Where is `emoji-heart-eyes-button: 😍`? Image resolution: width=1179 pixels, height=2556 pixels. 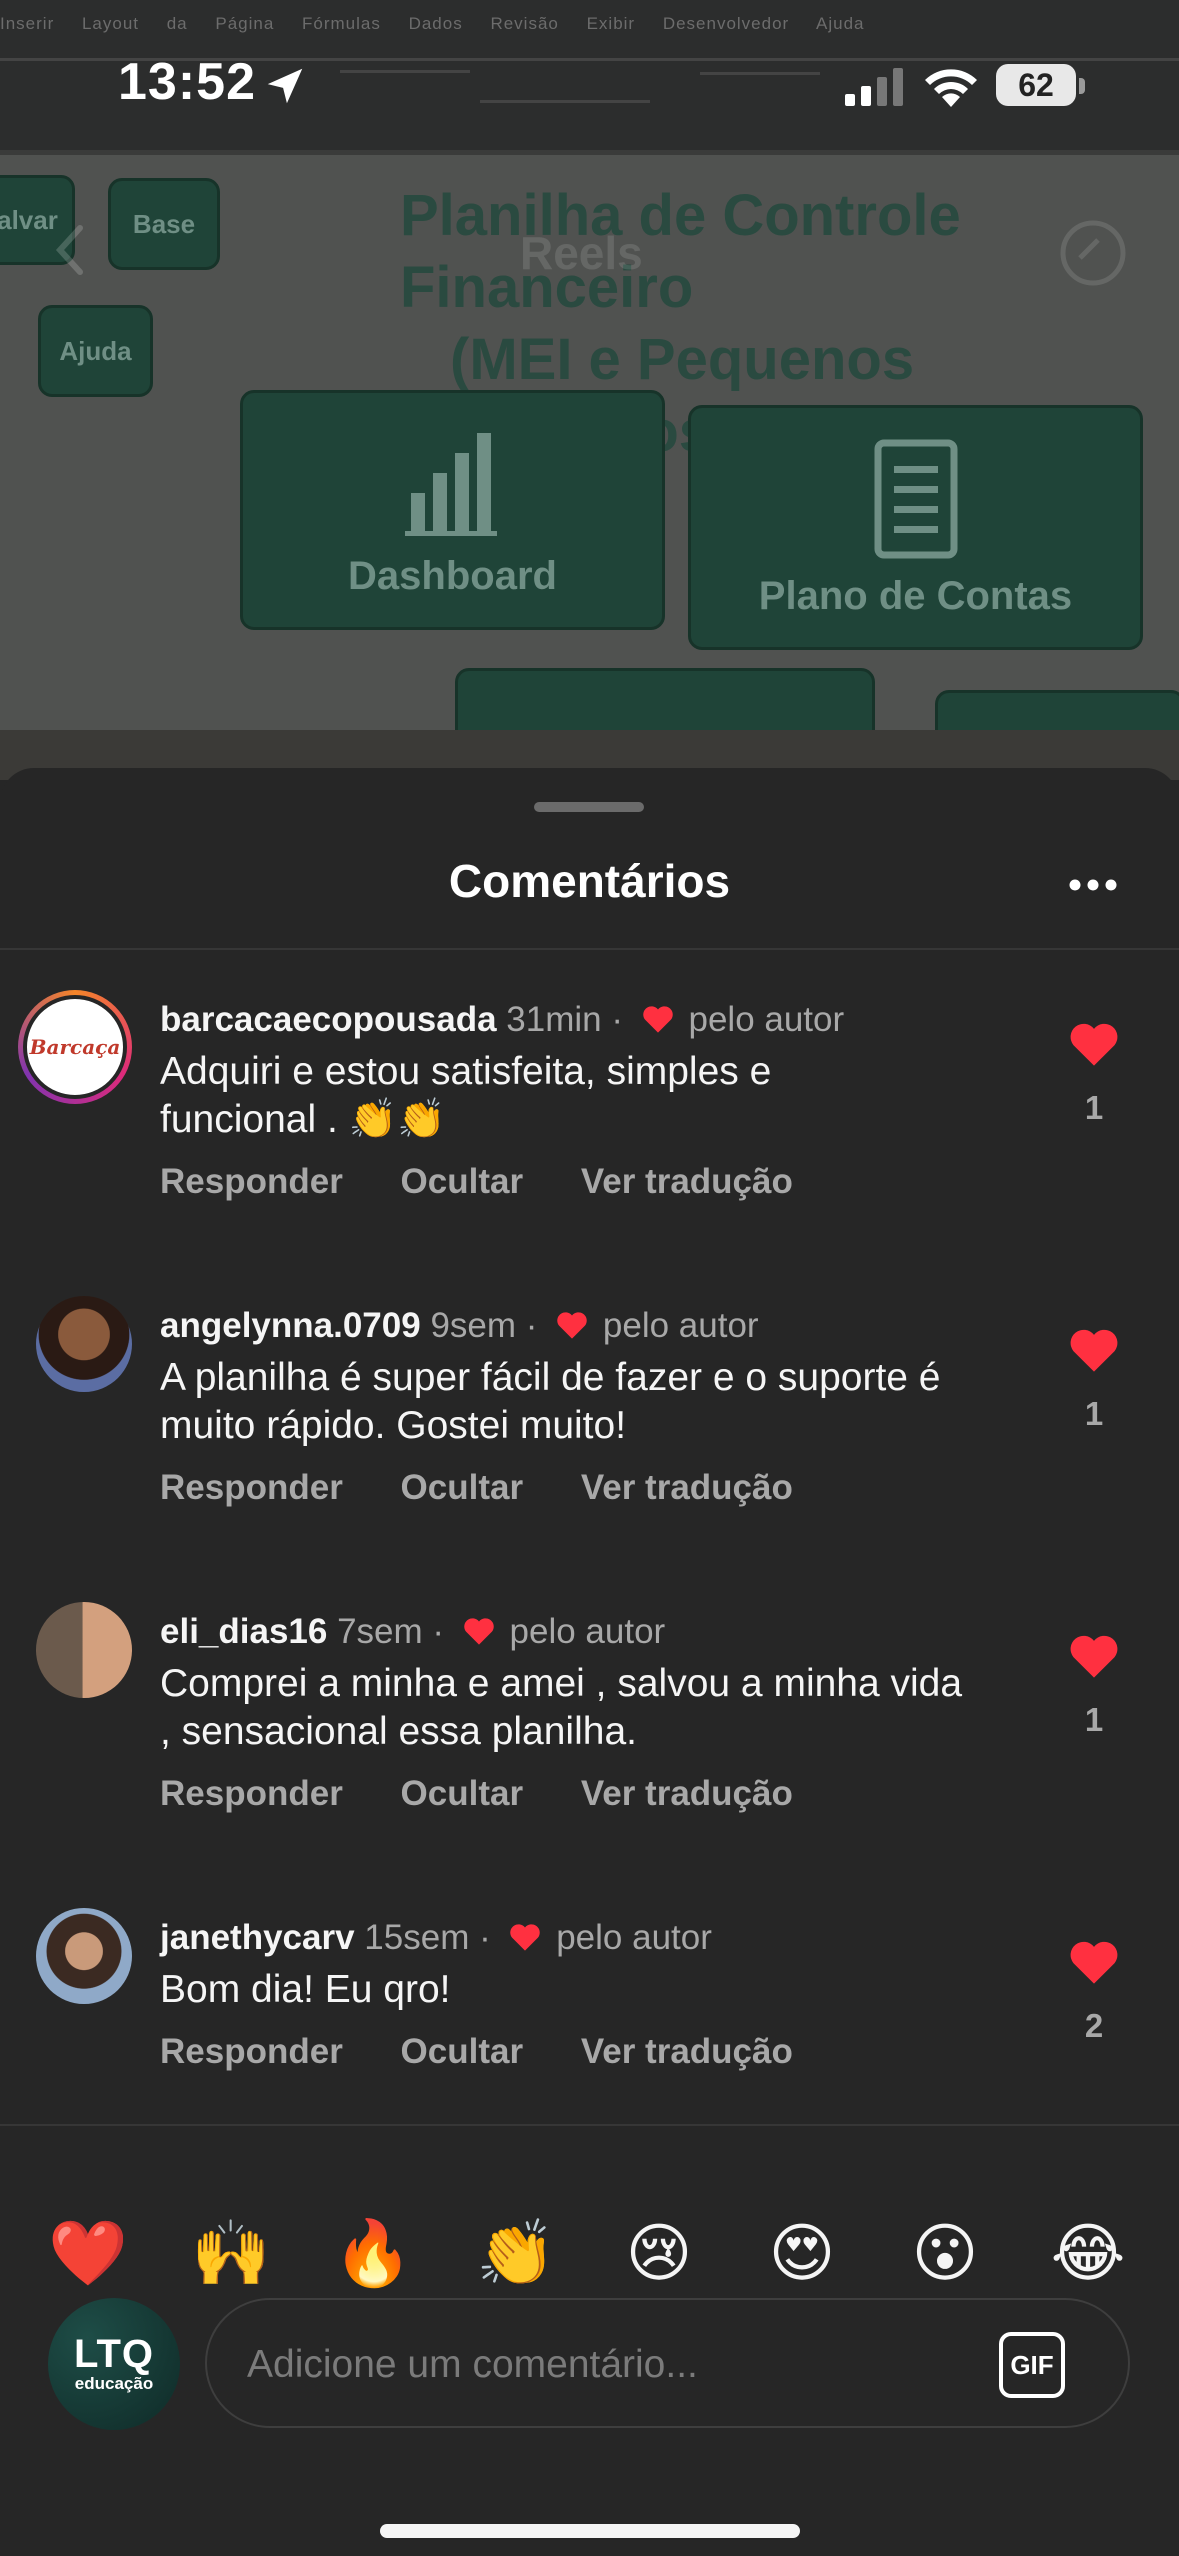 emoji-heart-eyes-button: 😍 is located at coordinates (802, 2253).